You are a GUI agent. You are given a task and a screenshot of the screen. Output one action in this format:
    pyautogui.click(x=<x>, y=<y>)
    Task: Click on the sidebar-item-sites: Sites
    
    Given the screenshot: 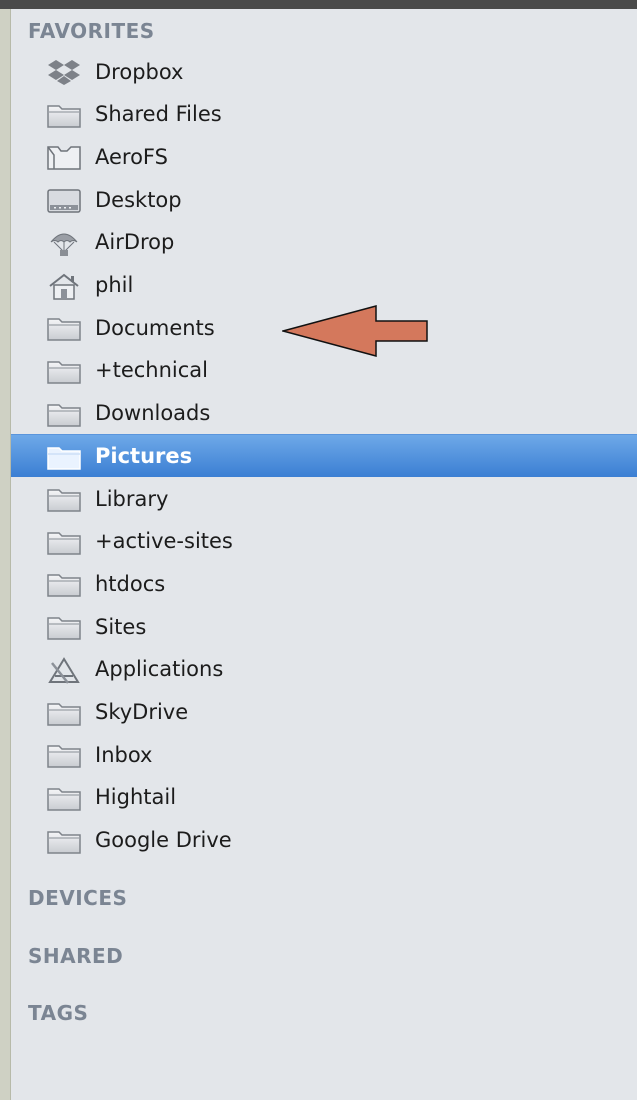 What is the action you would take?
    pyautogui.click(x=324, y=626)
    